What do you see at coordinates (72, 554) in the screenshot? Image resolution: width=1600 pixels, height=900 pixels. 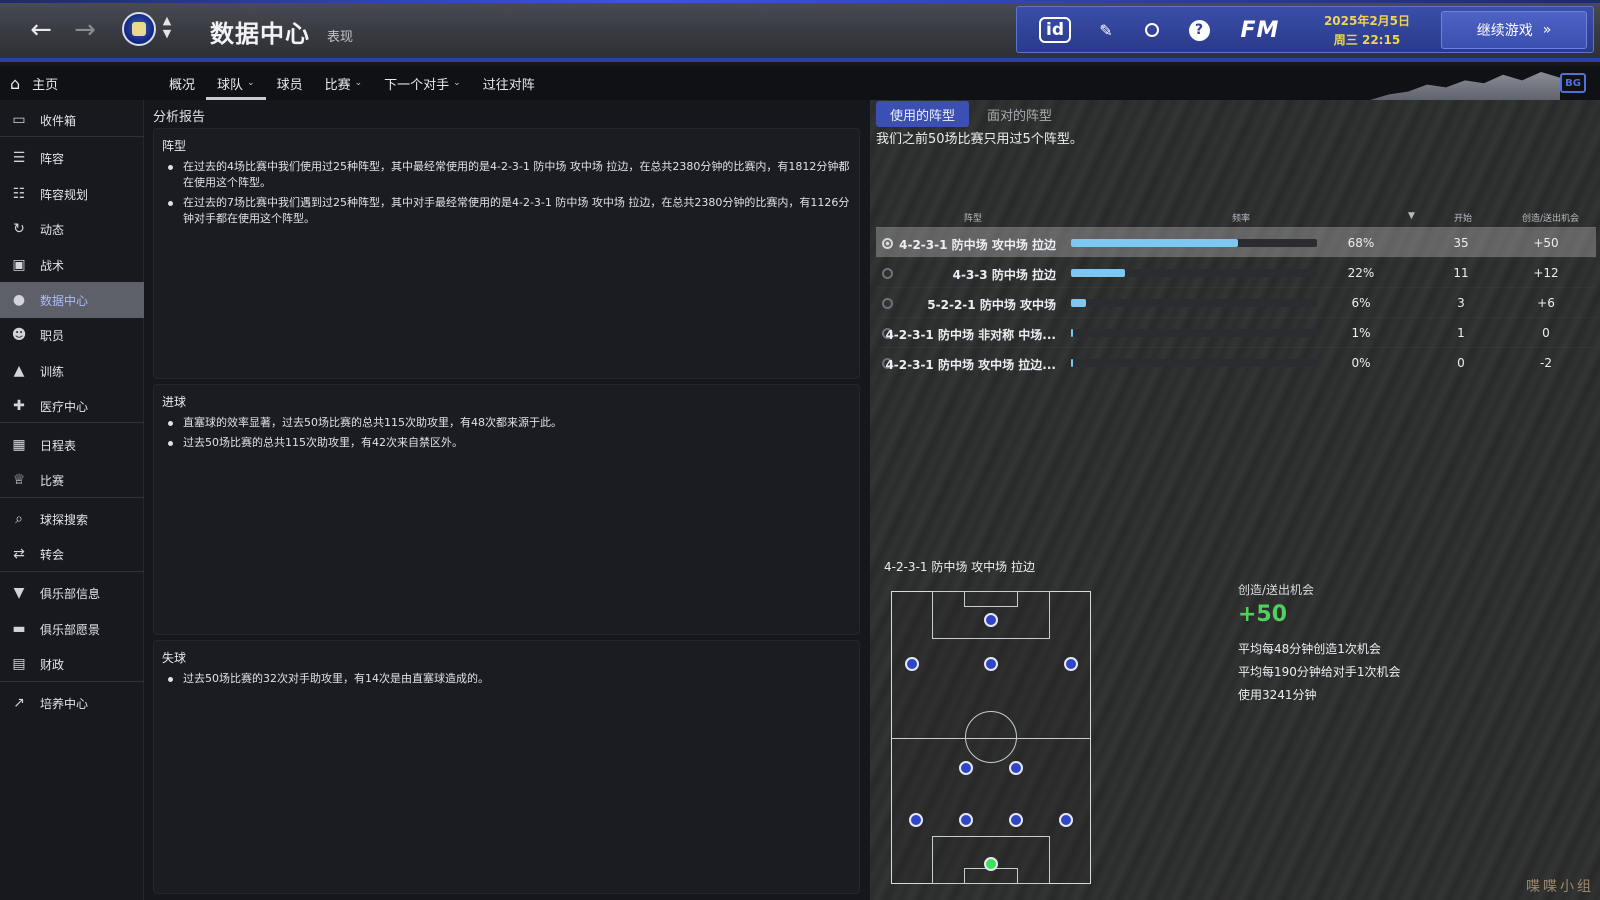 I see `sidebar-item-12: ⇄ 转会` at bounding box center [72, 554].